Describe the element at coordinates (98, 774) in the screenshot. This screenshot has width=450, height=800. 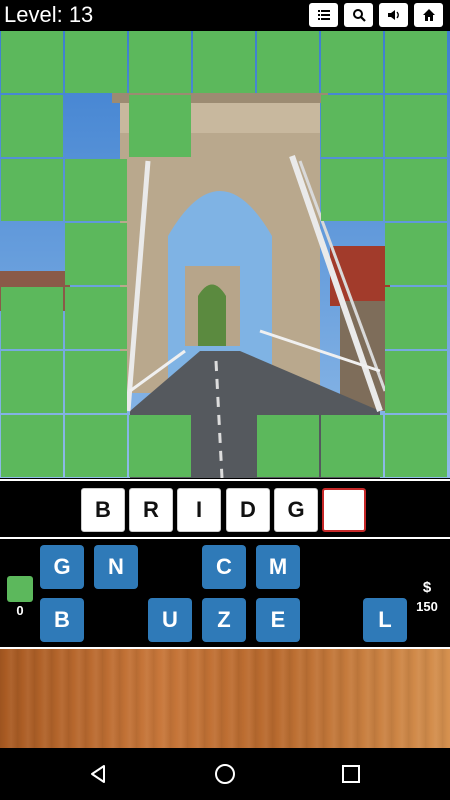
I see `back-icon` at that location.